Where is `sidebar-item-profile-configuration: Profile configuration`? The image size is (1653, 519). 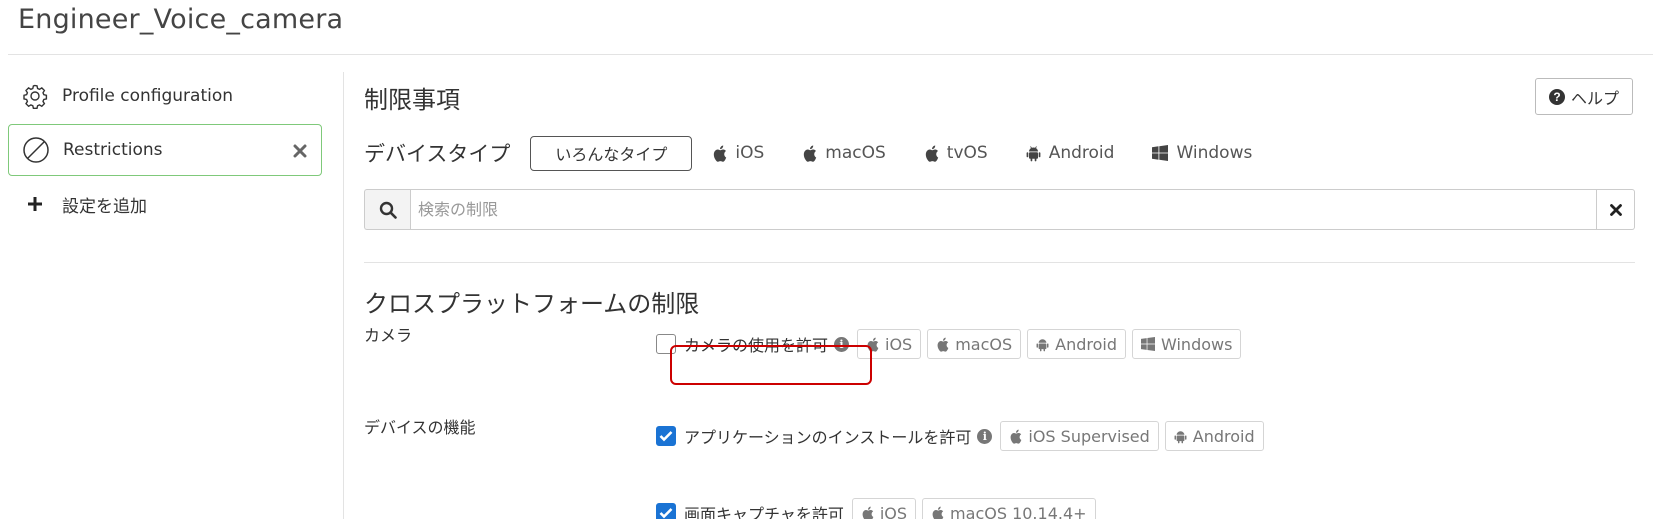 sidebar-item-profile-configuration: Profile configuration is located at coordinates (165, 96).